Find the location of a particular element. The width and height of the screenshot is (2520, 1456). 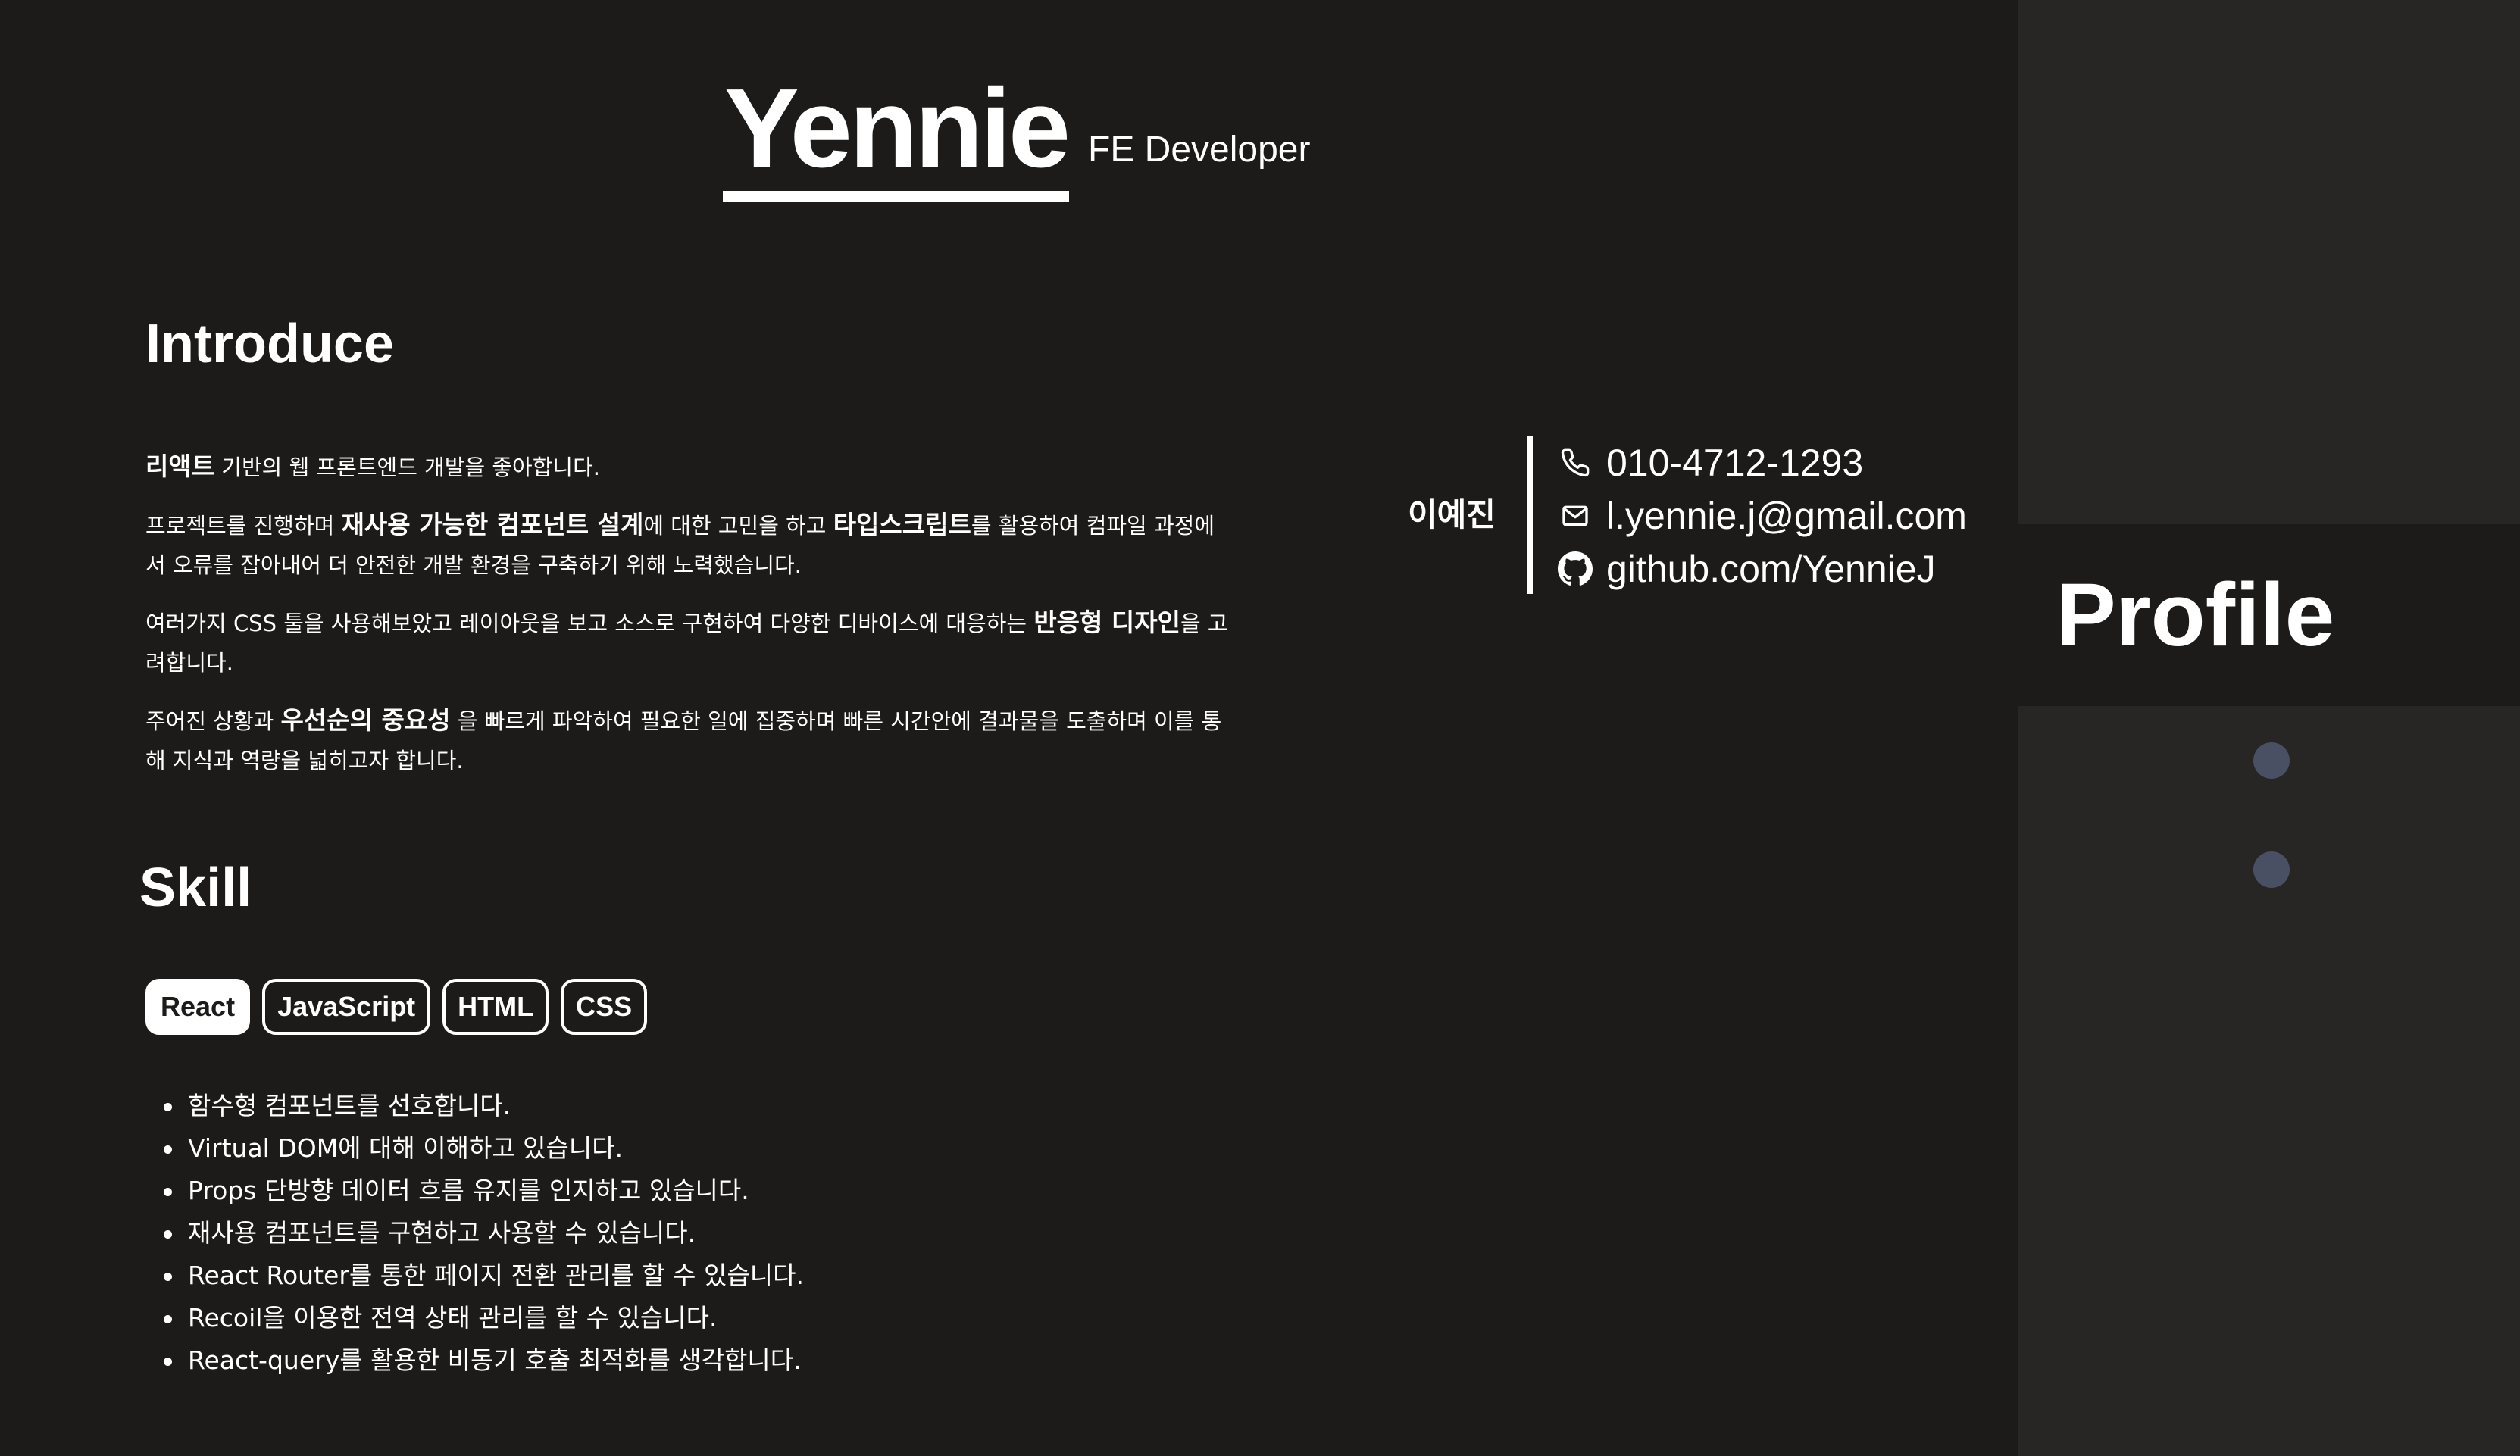

highlight-text: 리액트 is located at coordinates (180, 466).